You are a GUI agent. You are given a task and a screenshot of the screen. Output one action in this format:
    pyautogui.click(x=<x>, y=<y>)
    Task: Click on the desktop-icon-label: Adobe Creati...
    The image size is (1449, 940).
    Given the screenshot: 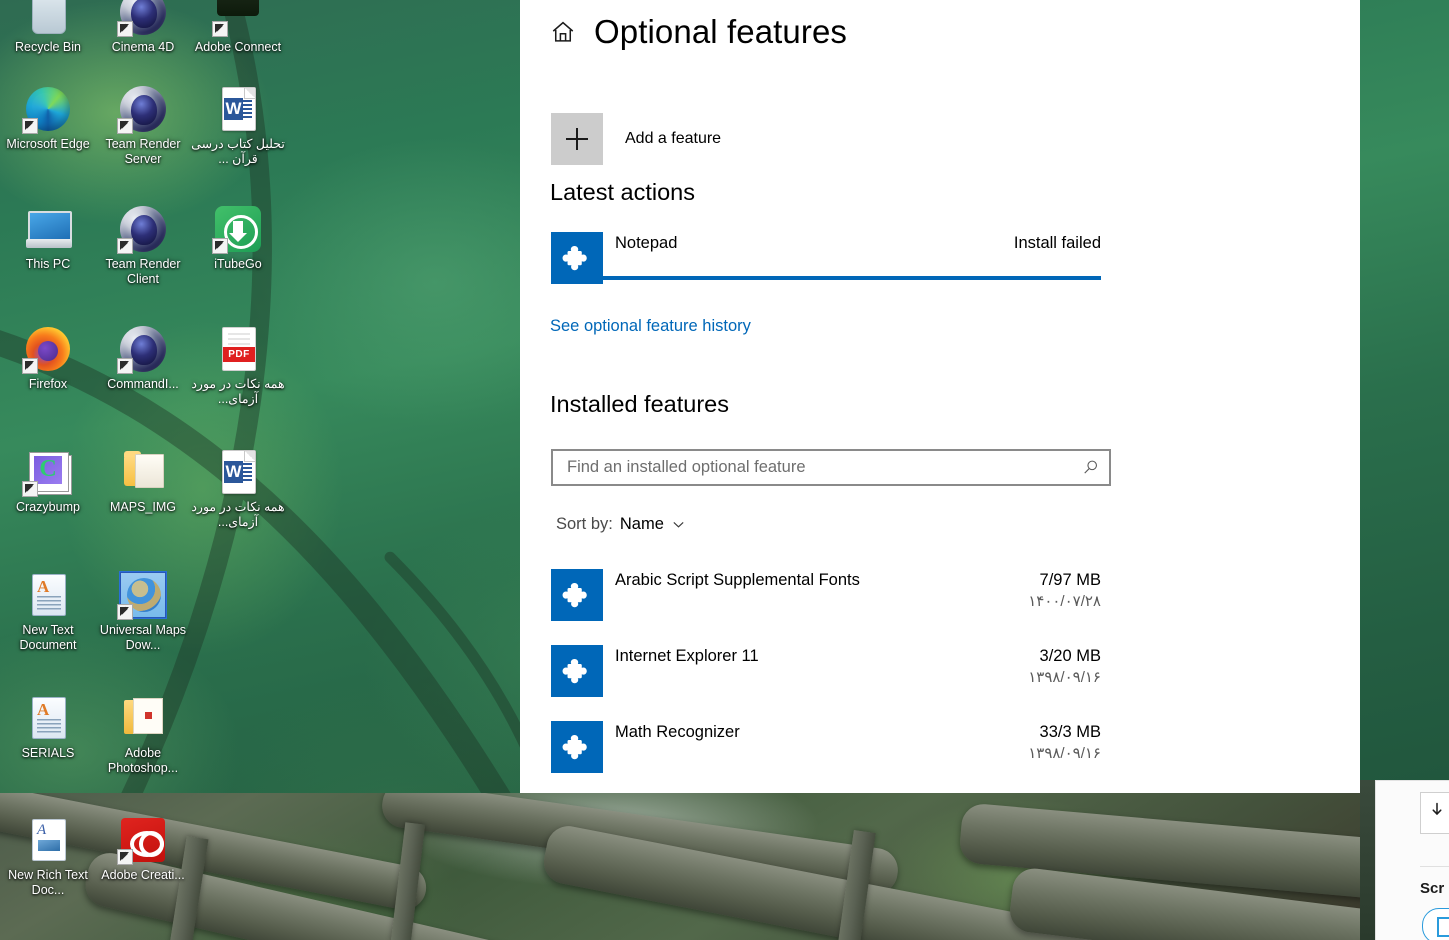 What is the action you would take?
    pyautogui.click(x=143, y=875)
    